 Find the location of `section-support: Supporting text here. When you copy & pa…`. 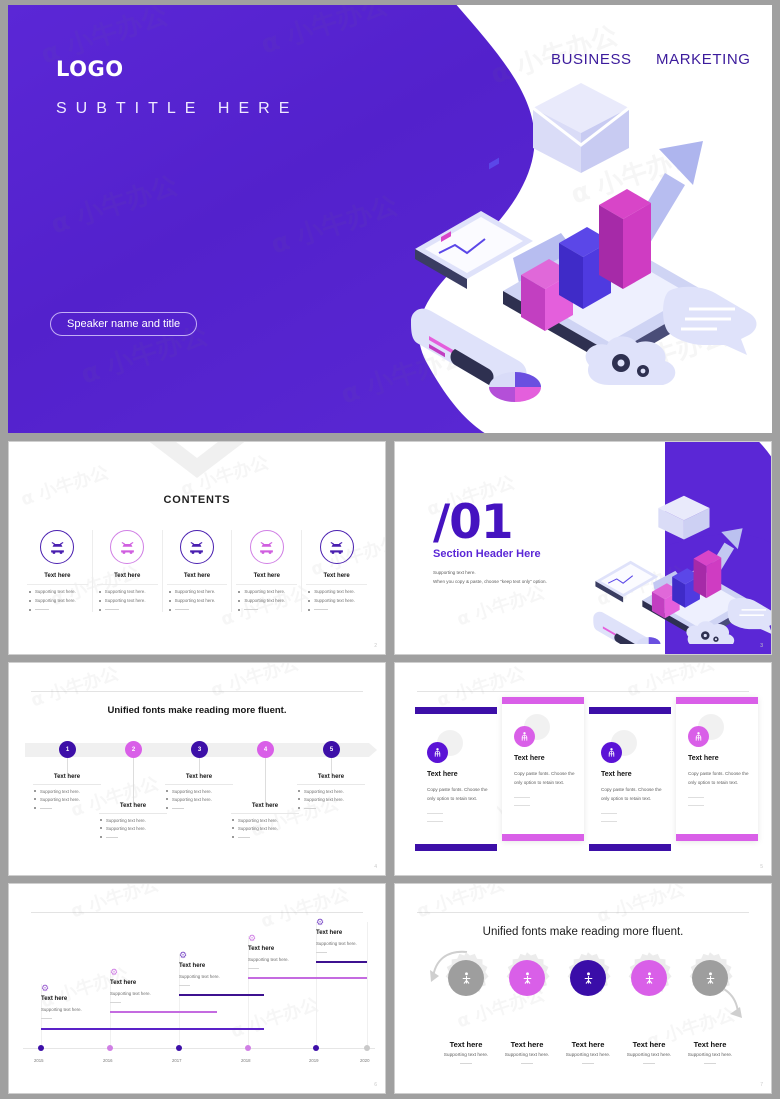

section-support: Supporting text here. When you copy & pa… is located at coordinates (490, 577).